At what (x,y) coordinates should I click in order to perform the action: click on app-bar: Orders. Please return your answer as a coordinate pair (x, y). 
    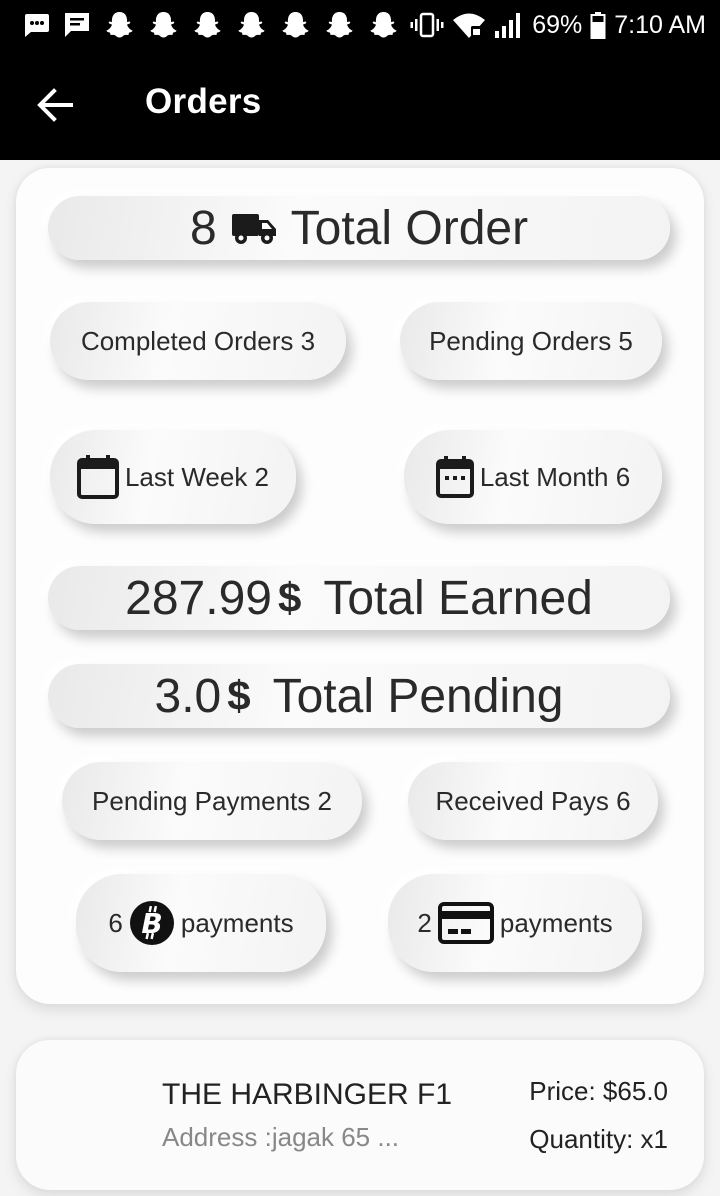
    Looking at the image, I should click on (360, 105).